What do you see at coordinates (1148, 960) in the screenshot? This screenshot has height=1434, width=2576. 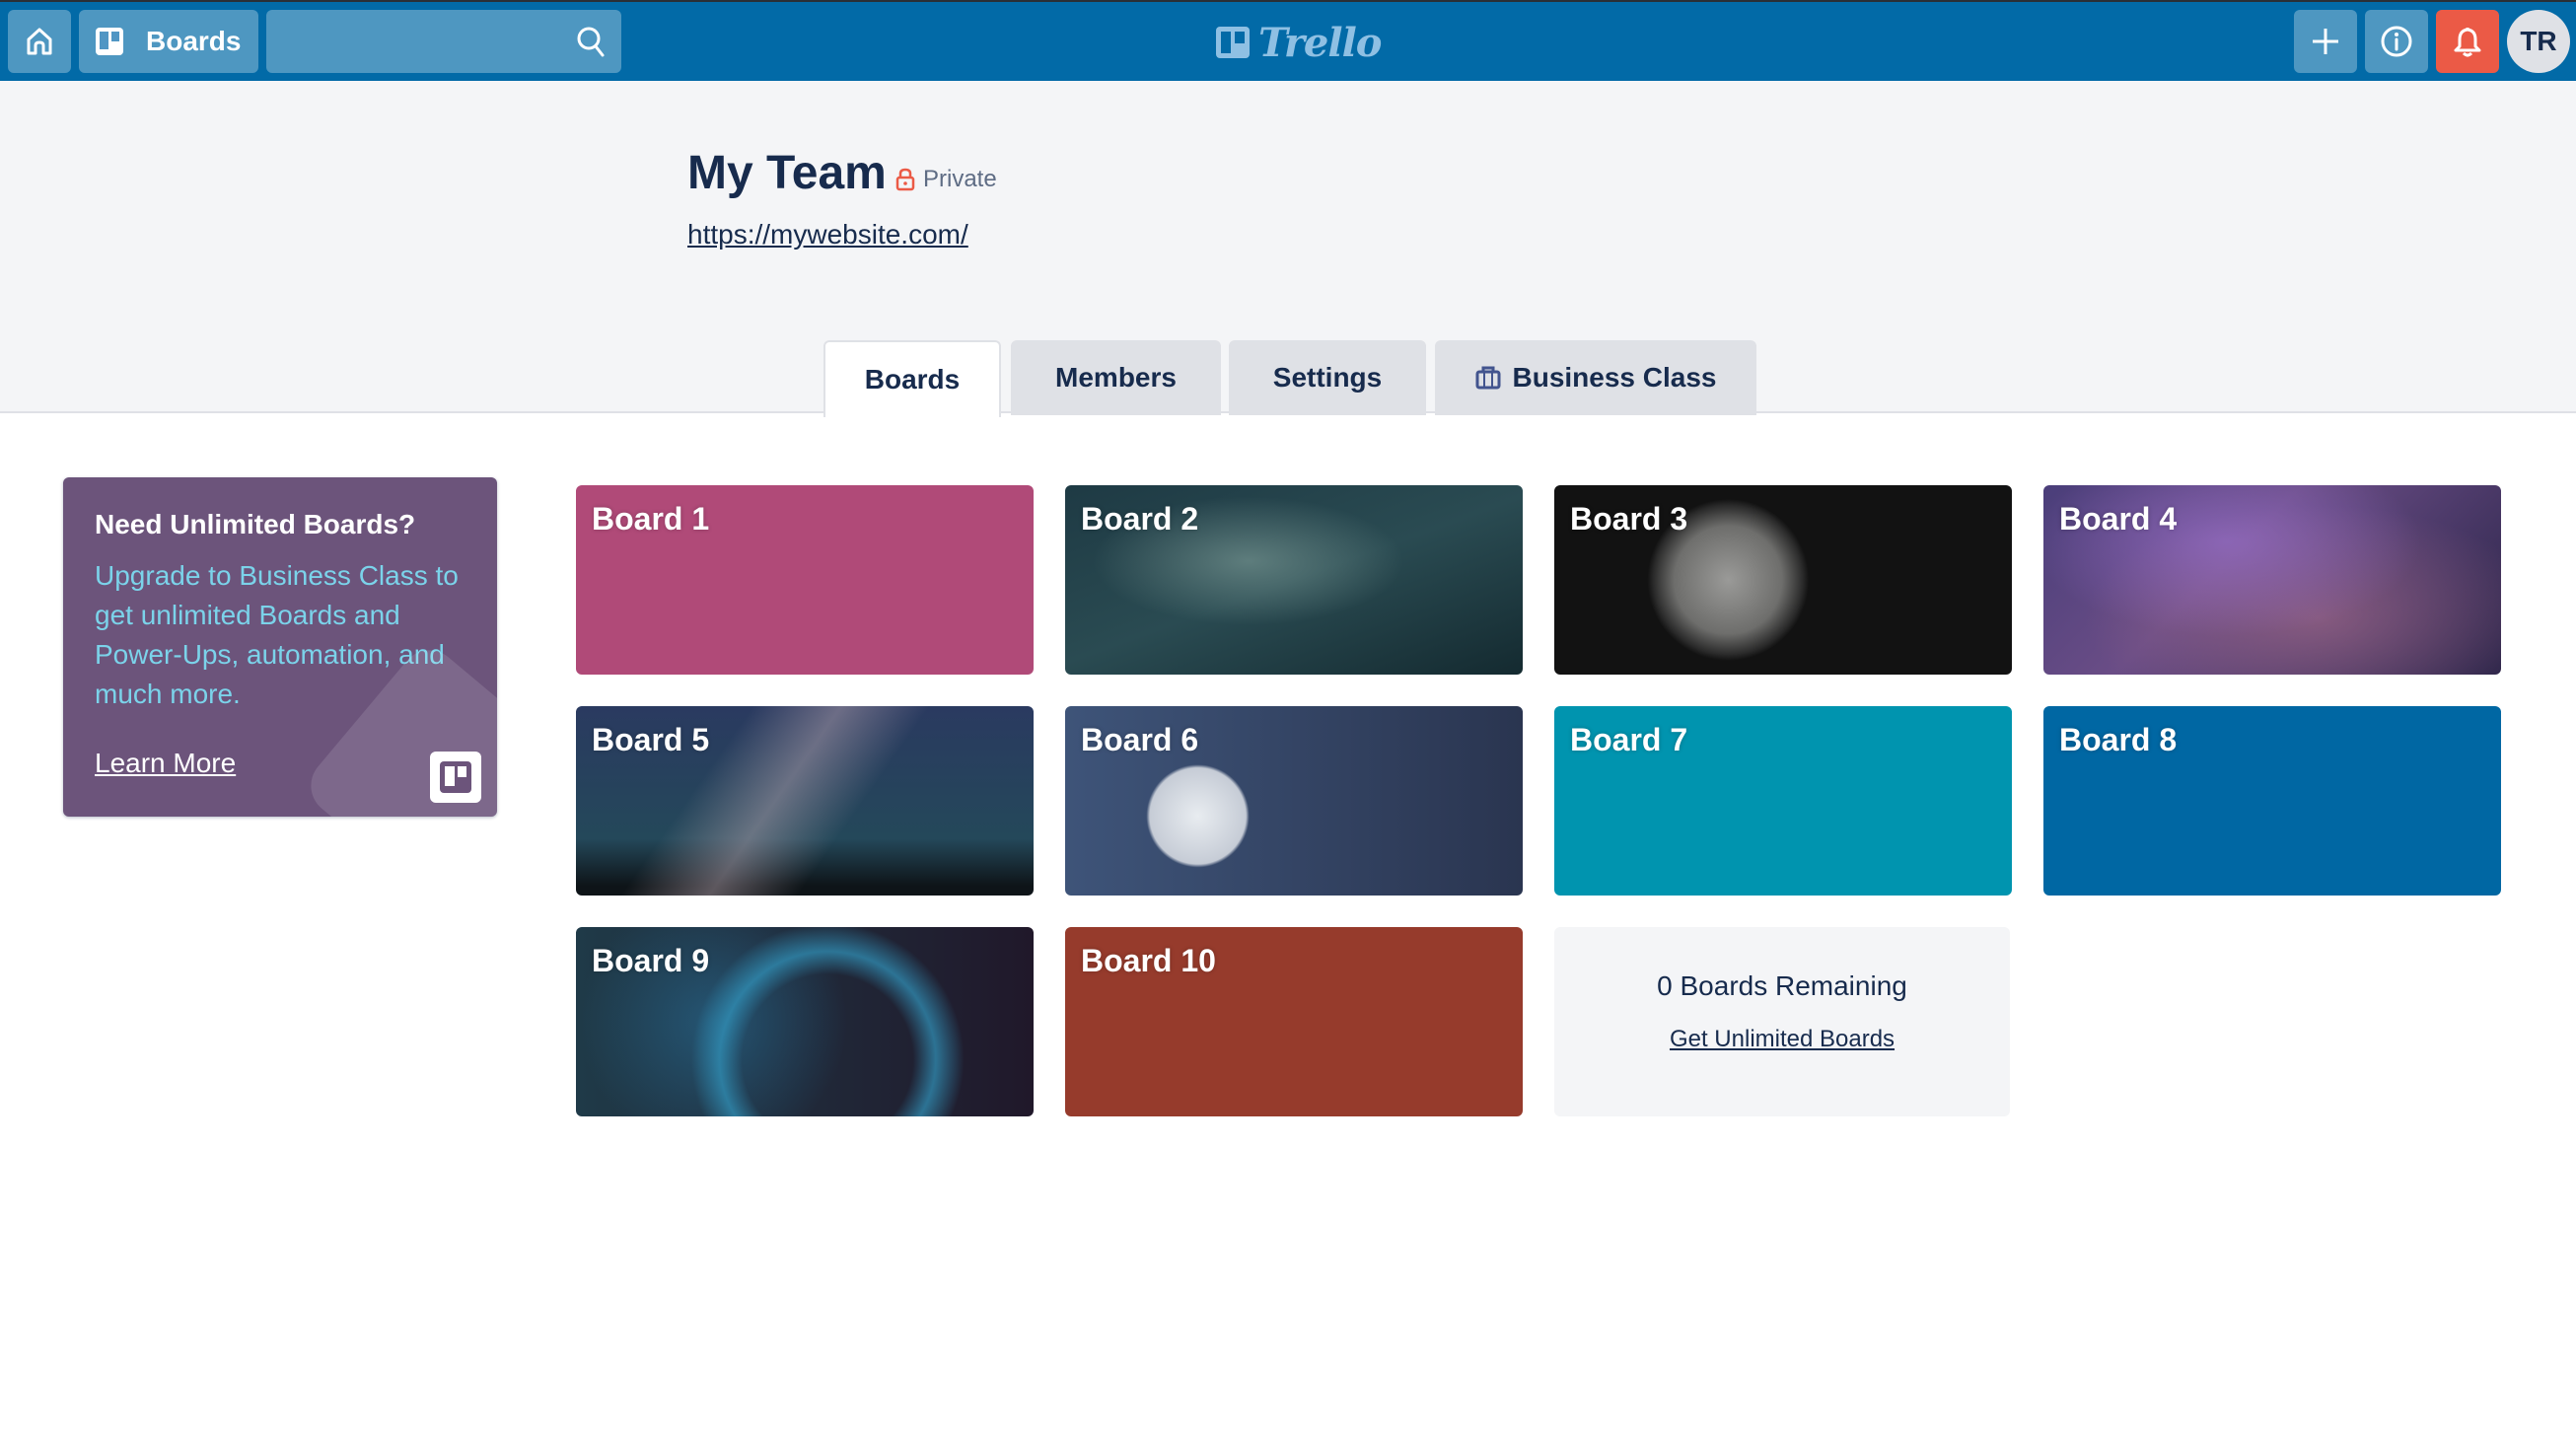 I see `board-title: Board 10` at bounding box center [1148, 960].